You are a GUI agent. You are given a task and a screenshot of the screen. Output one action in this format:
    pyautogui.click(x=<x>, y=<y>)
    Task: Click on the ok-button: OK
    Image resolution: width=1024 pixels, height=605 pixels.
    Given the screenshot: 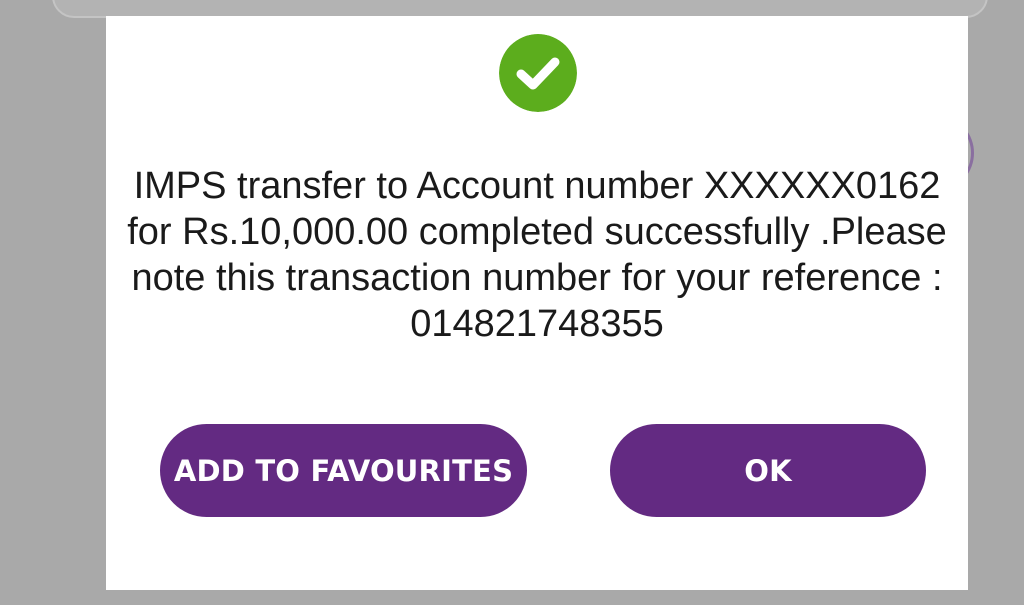 What is the action you would take?
    pyautogui.click(x=768, y=470)
    